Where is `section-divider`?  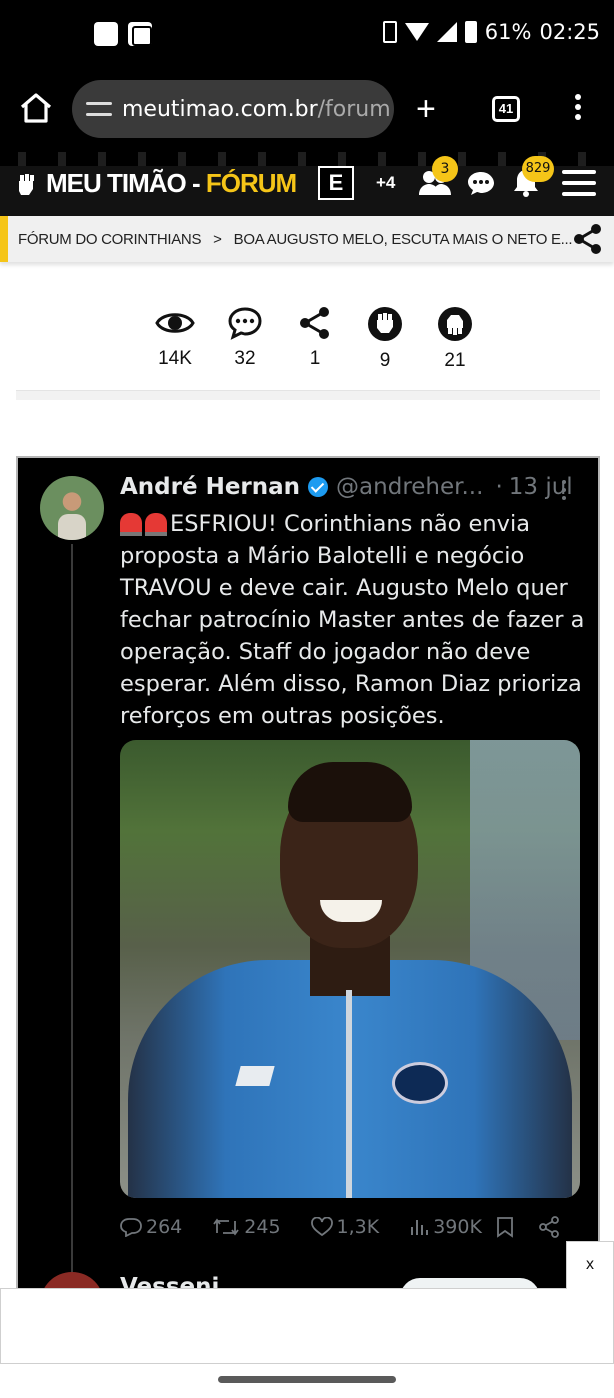
section-divider is located at coordinates (308, 395).